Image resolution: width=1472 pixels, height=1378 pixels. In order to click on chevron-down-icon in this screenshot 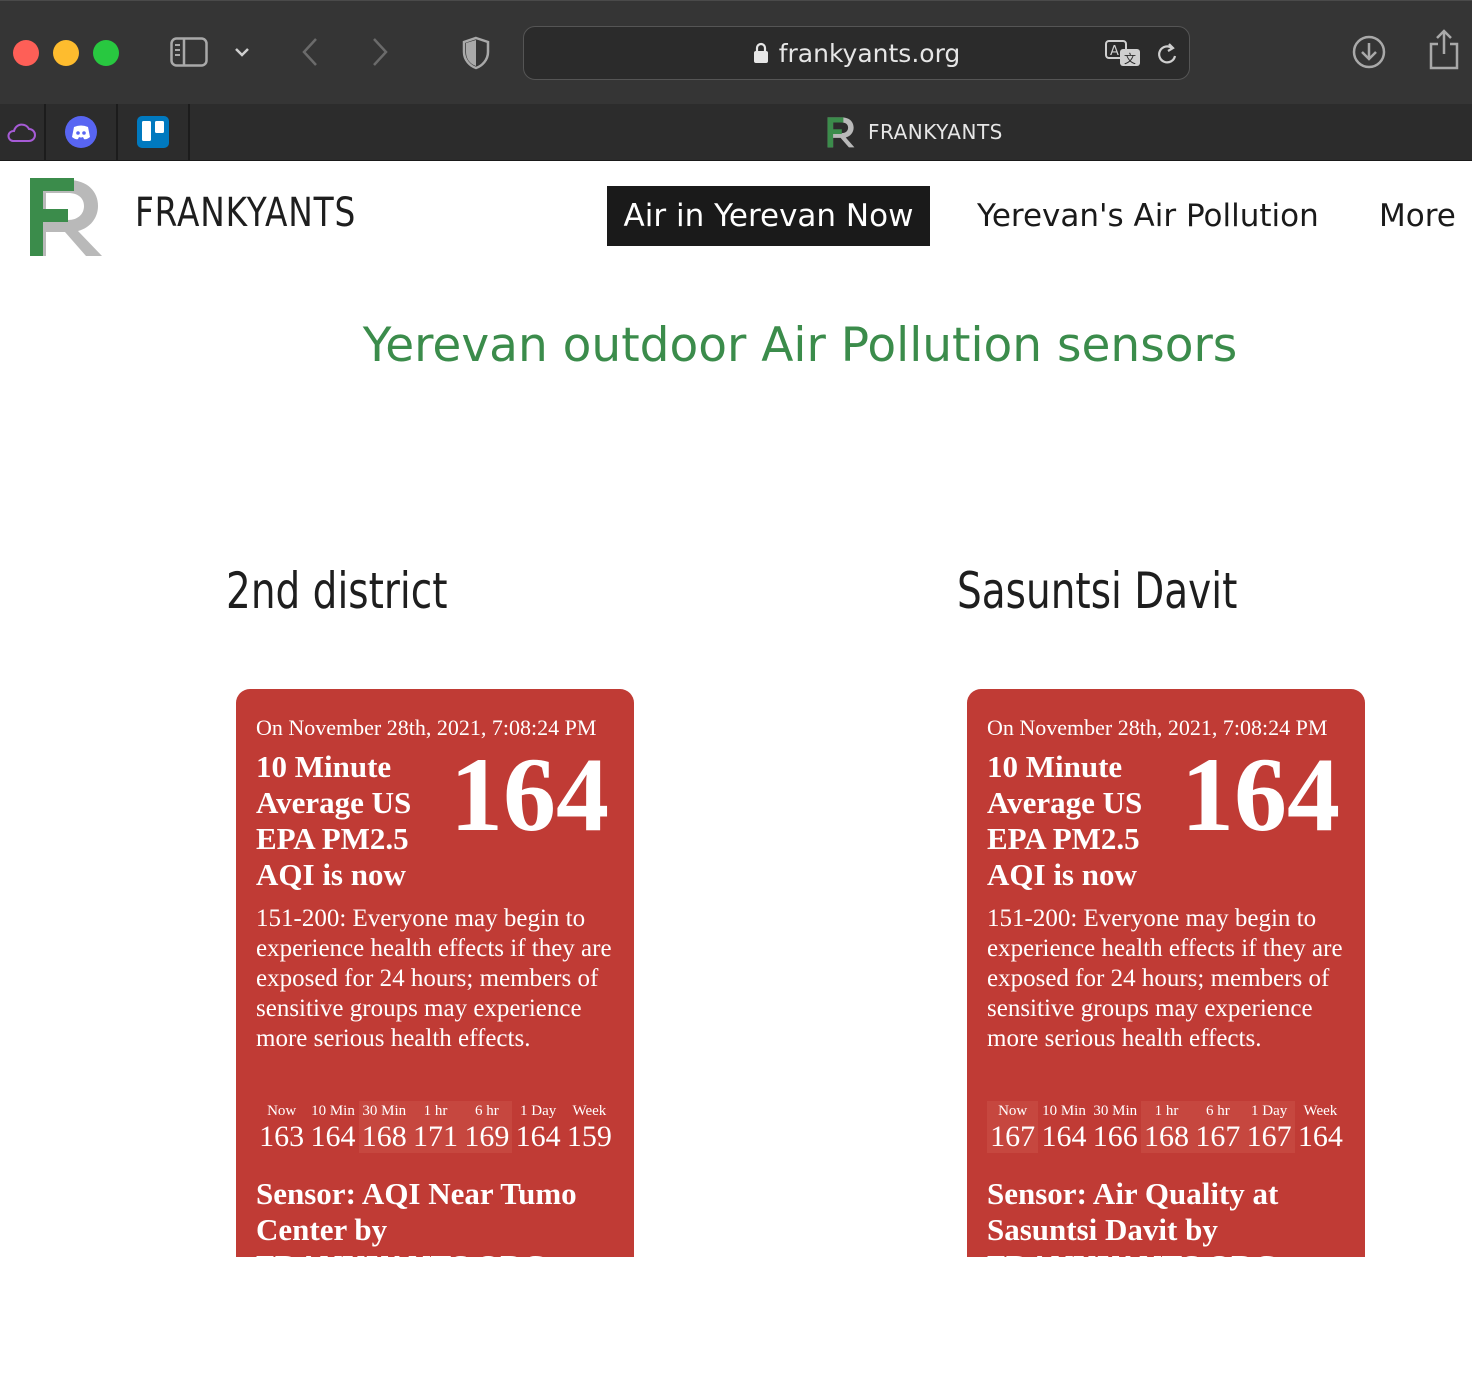, I will do `click(242, 52)`.